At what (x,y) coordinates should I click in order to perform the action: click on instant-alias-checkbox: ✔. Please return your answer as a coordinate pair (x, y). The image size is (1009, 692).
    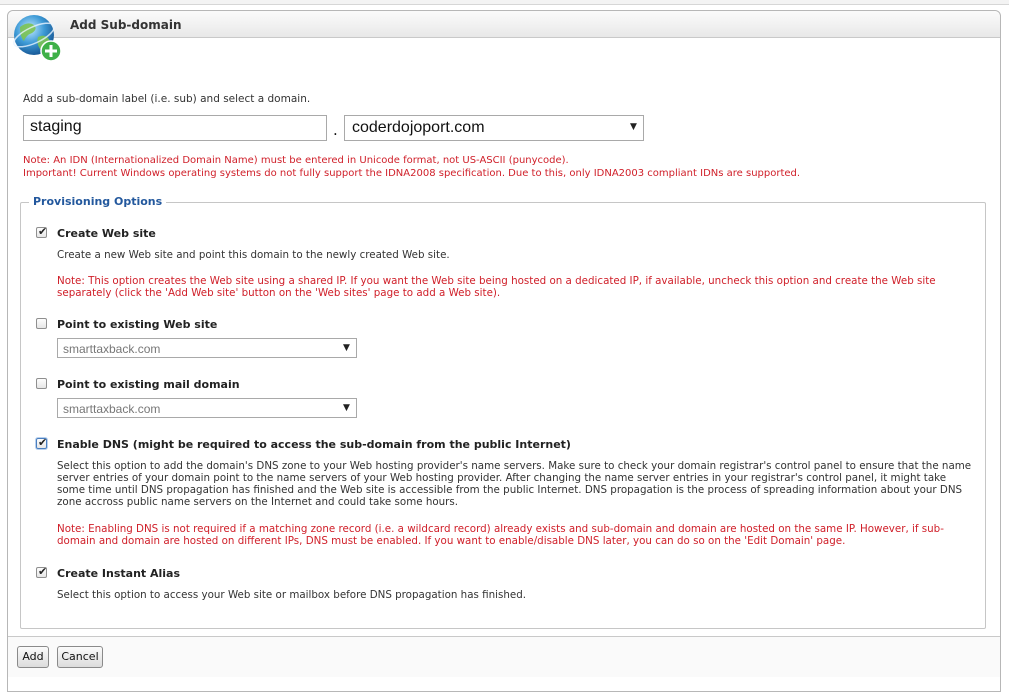
    Looking at the image, I should click on (42, 571).